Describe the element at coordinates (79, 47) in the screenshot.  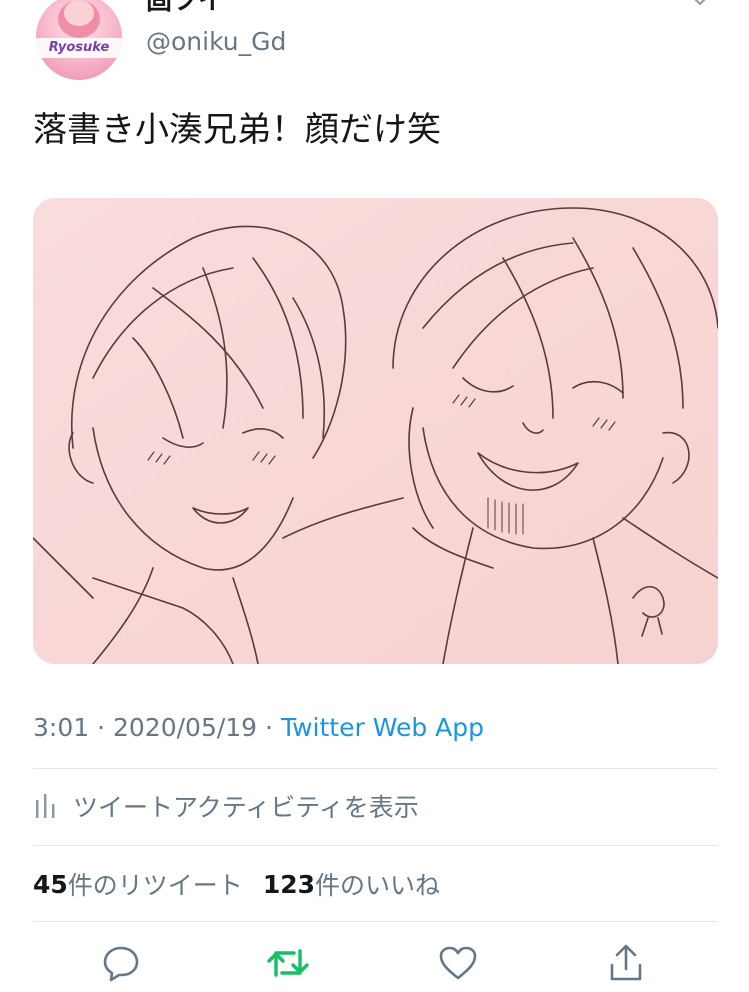
I see `avatar-label: Ryosuke` at that location.